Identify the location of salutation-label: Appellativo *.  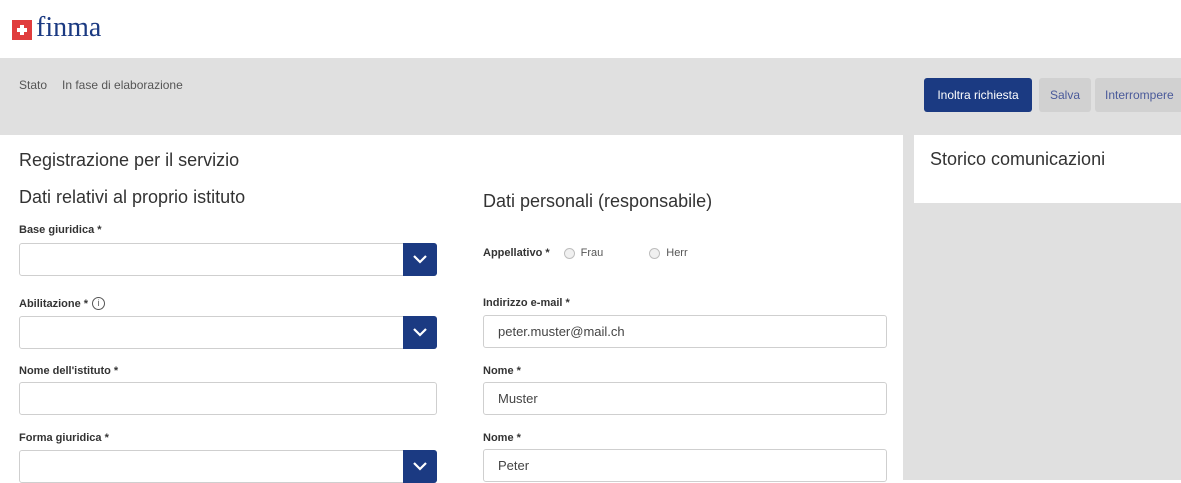
(516, 253).